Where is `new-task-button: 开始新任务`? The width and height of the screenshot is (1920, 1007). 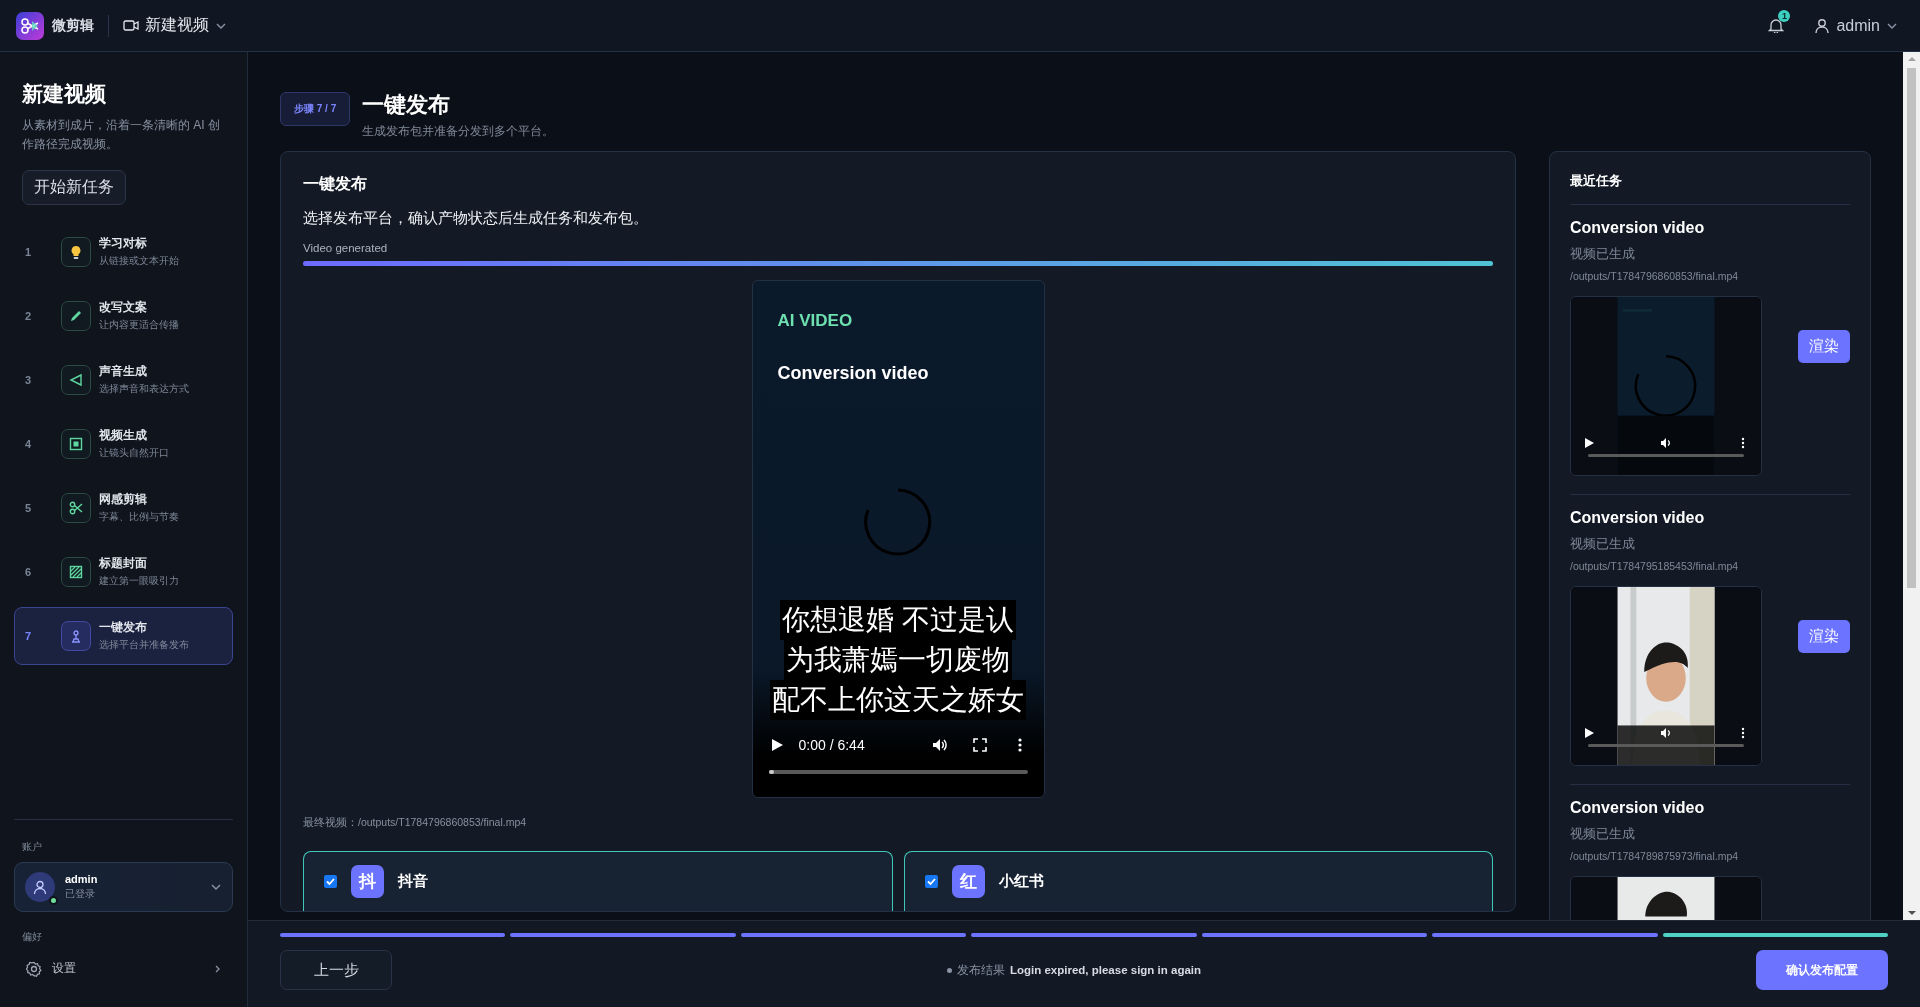 new-task-button: 开始新任务 is located at coordinates (74, 187).